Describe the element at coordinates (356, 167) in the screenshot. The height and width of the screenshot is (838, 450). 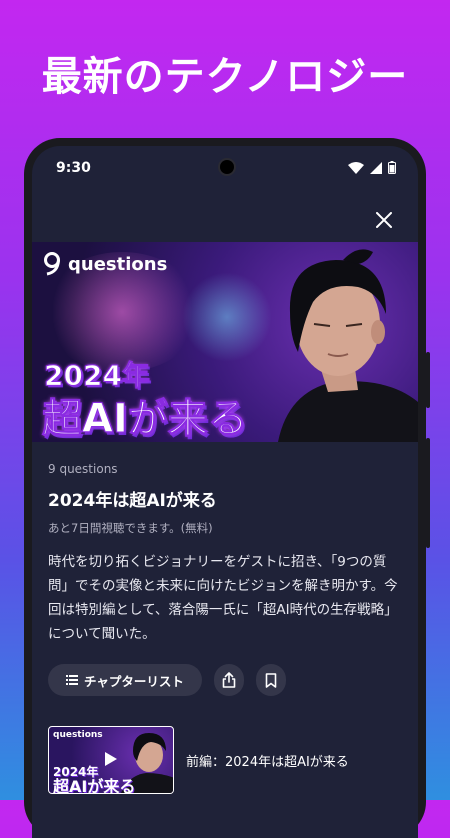
I see `wifi-icon` at that location.